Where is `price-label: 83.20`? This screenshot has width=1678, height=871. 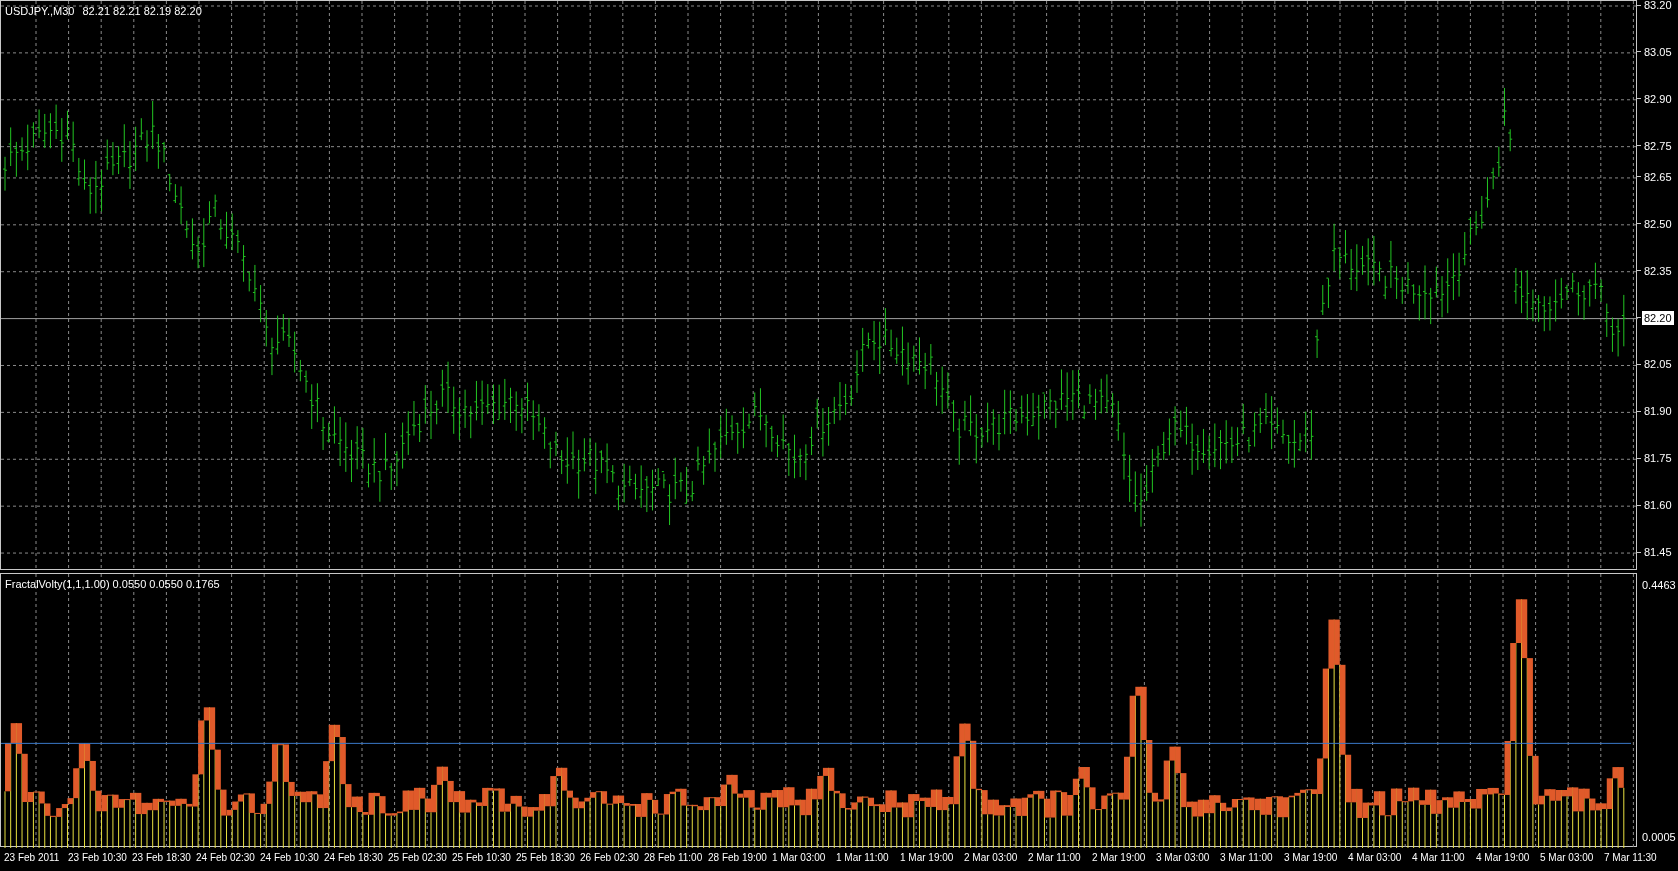
price-label: 83.20 is located at coordinates (1658, 6).